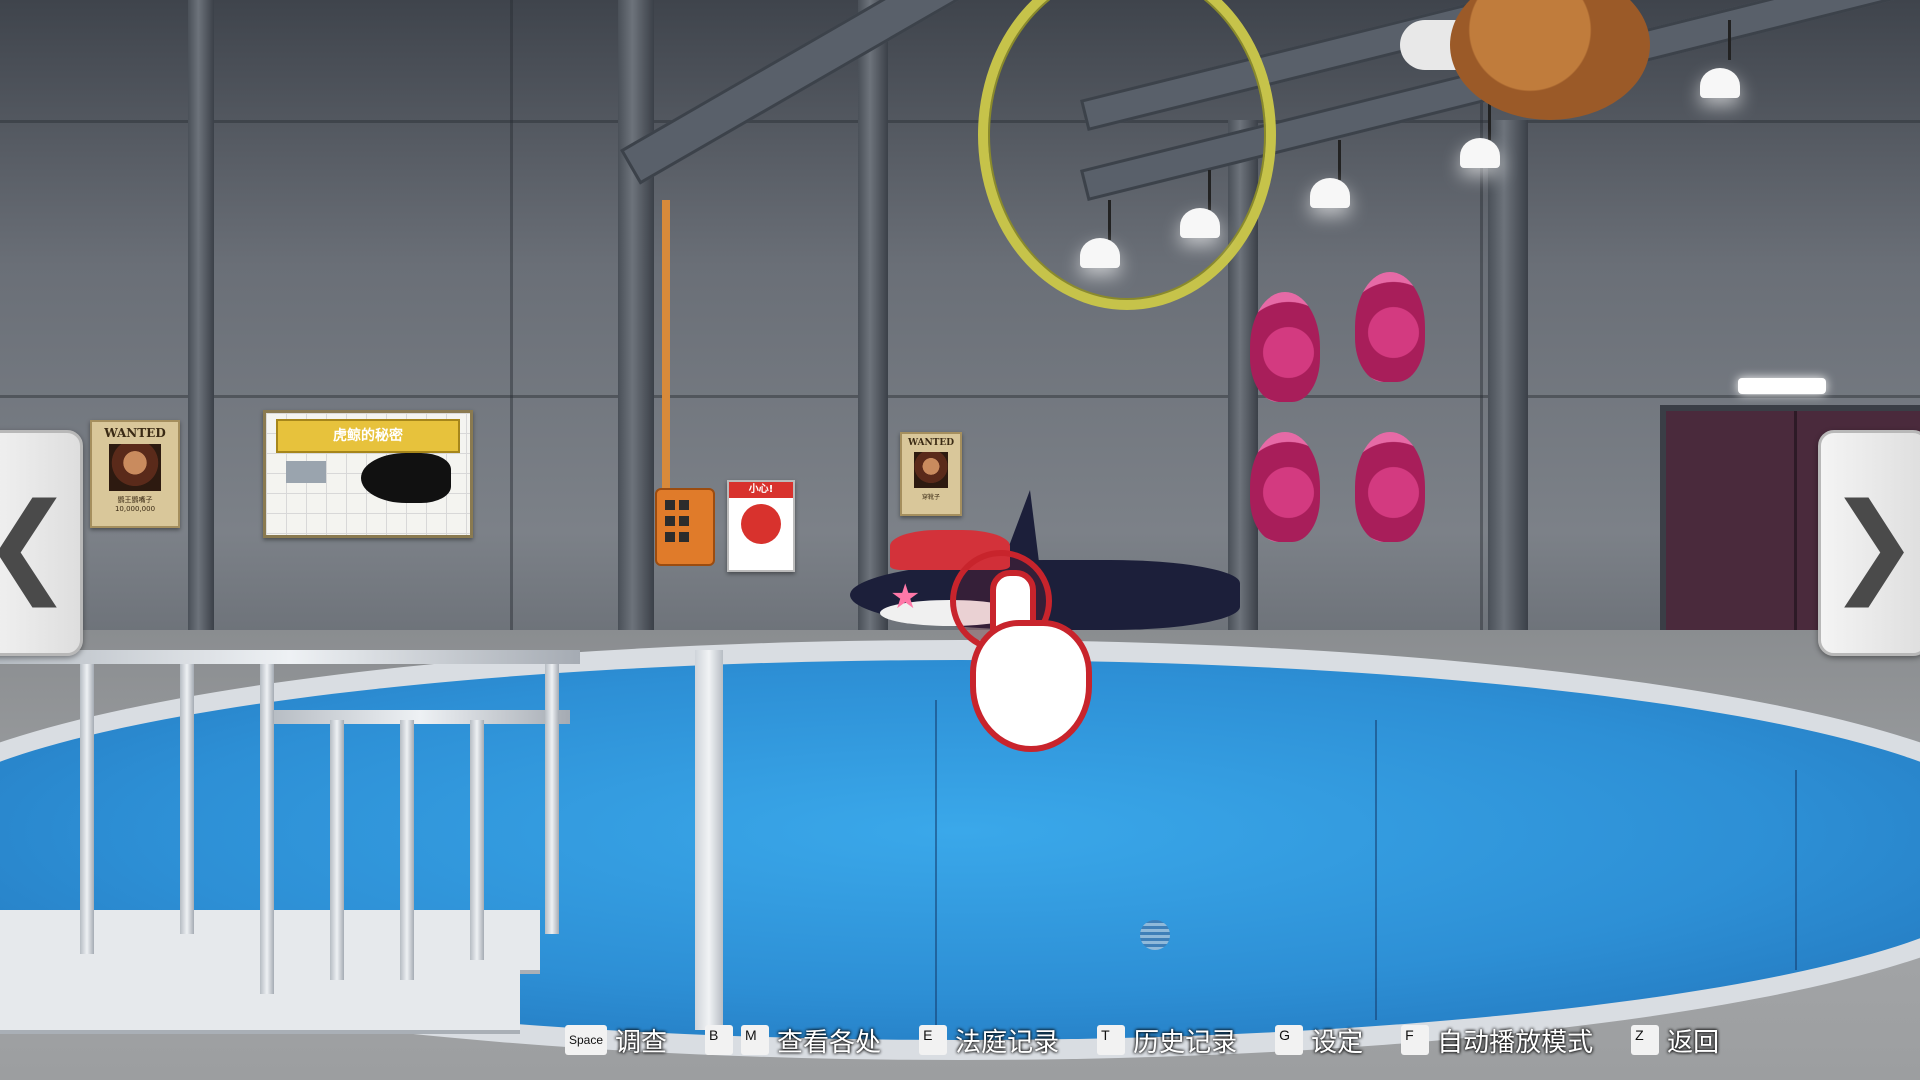  I want to click on orca-illustration, so click(406, 478).